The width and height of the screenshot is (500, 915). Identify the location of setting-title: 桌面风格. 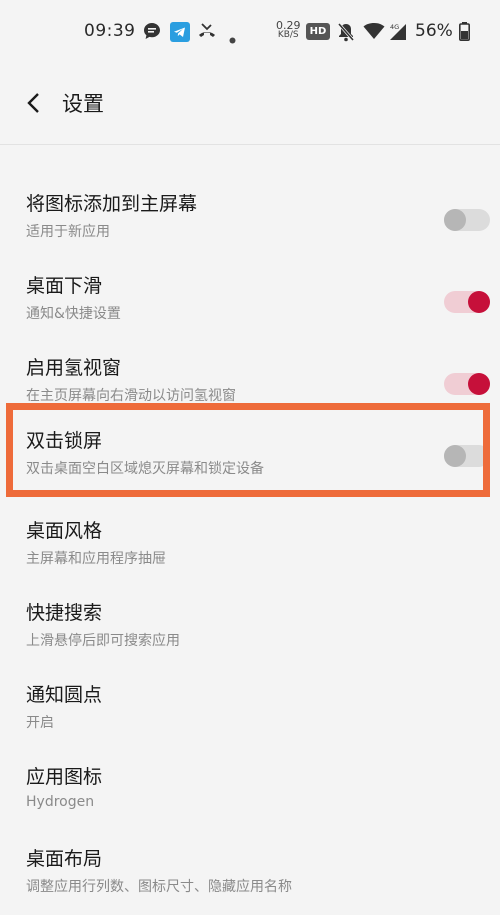
(64, 531).